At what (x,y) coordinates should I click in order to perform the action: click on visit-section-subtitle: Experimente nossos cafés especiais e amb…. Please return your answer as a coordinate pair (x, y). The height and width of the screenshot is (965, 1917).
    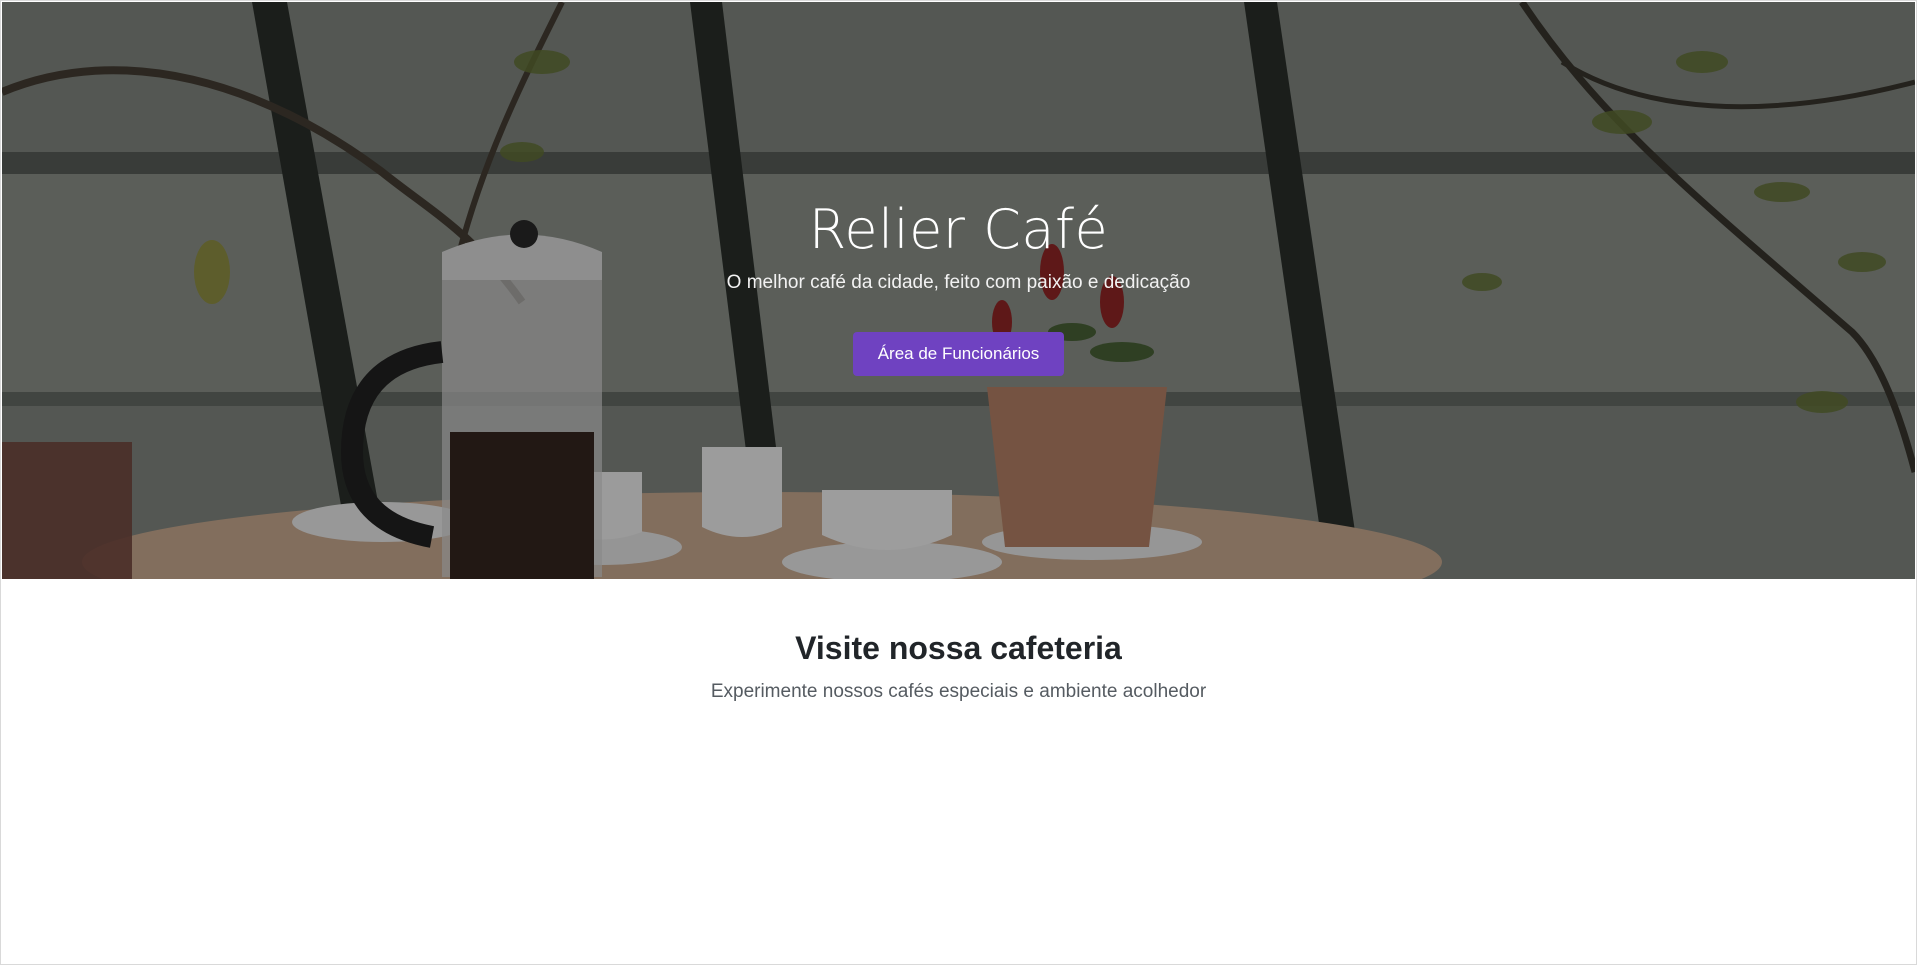
    Looking at the image, I should click on (958, 691).